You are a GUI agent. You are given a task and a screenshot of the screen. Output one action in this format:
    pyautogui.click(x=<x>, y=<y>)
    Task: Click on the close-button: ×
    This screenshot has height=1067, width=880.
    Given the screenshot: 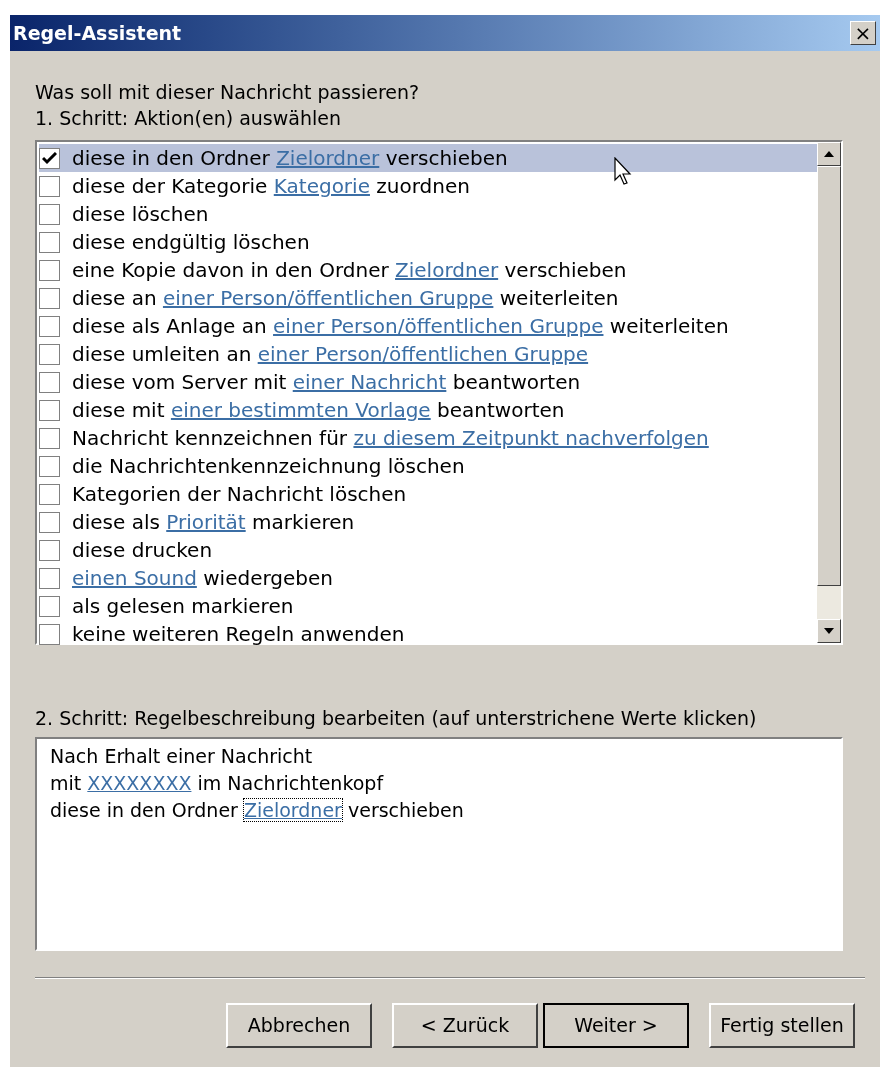 What is the action you would take?
    pyautogui.click(x=863, y=33)
    